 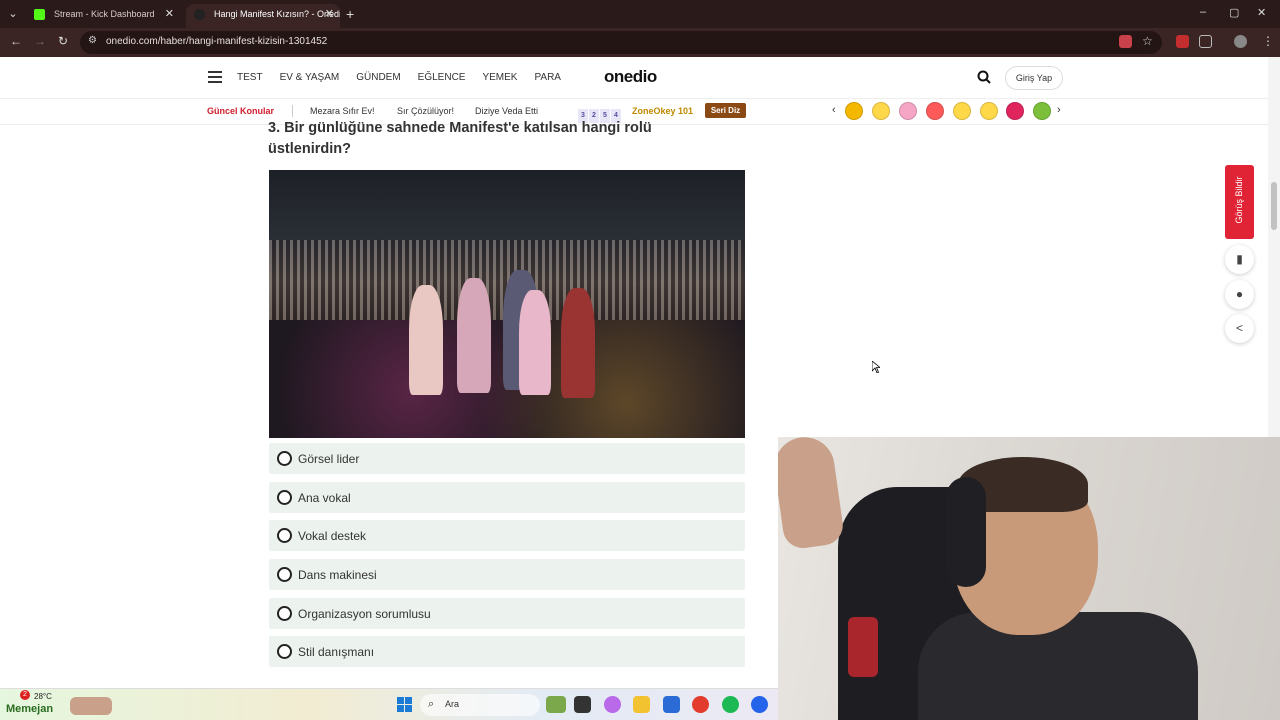 I want to click on feedback-label: Görüş Bildir, so click(x=1239, y=200).